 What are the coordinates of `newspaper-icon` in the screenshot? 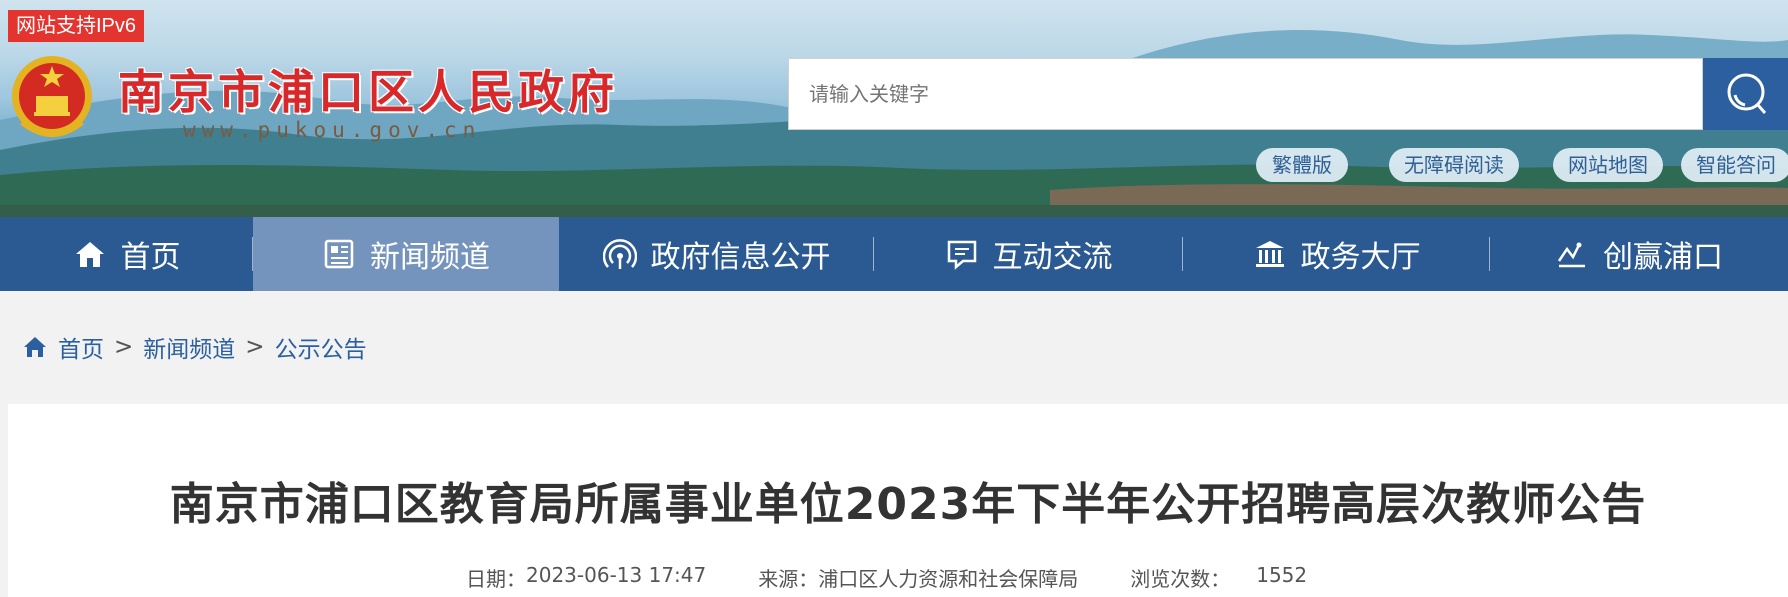 It's located at (339, 254).